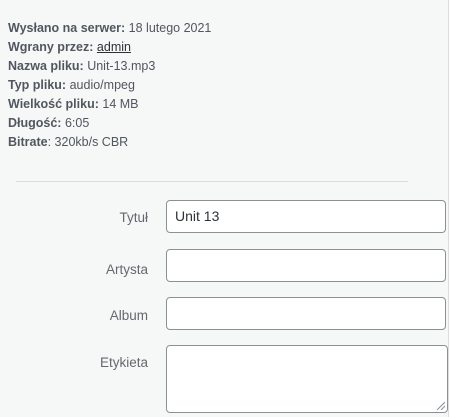  What do you see at coordinates (306, 313) in the screenshot?
I see `album-input` at bounding box center [306, 313].